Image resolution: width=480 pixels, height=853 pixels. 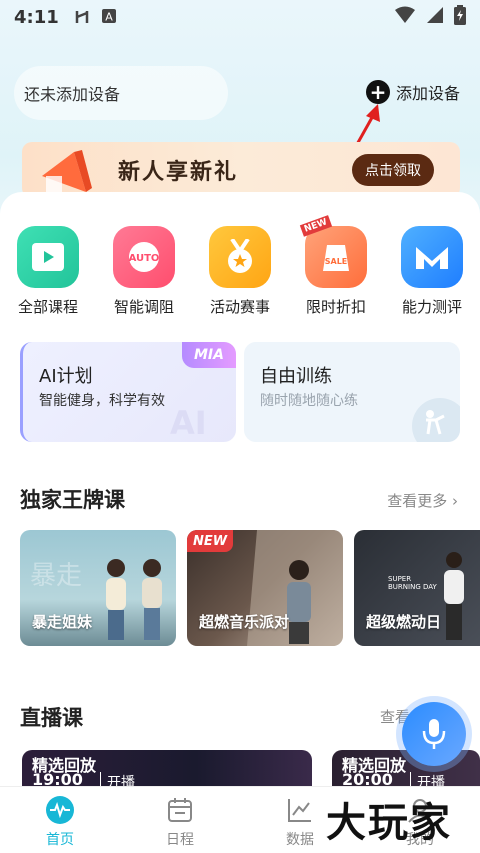 I want to click on voice-assistant-button, so click(x=434, y=734).